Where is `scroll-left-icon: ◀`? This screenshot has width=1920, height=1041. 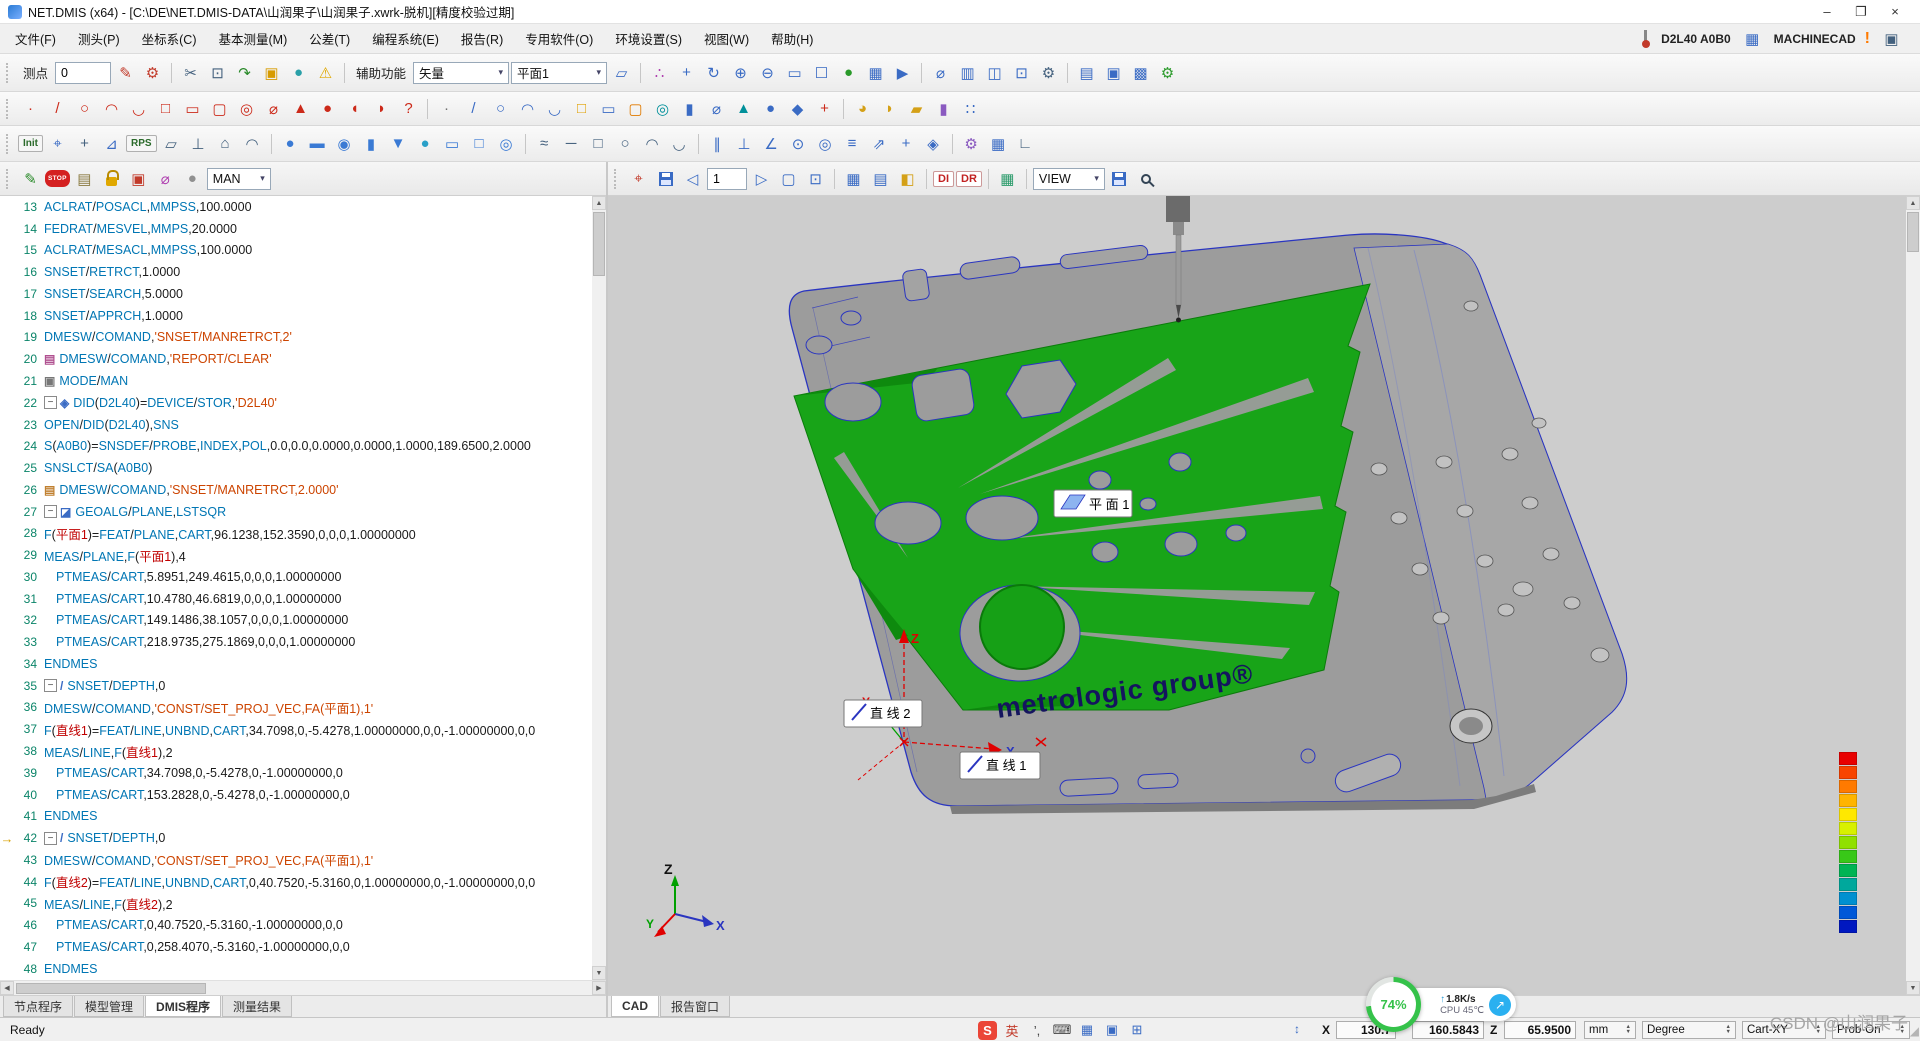 scroll-left-icon: ◀ is located at coordinates (7, 988).